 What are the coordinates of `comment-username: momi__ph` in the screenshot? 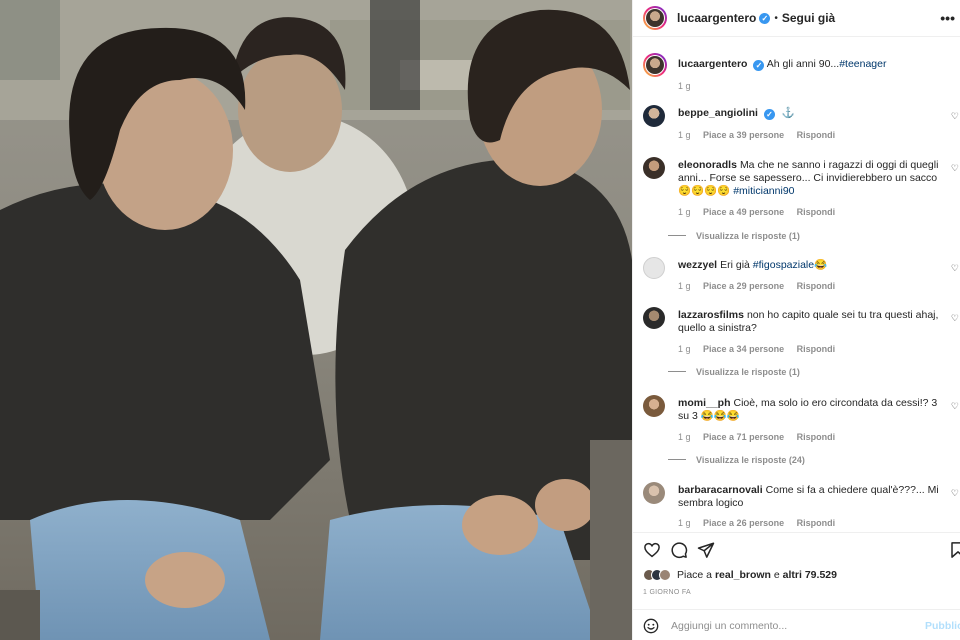 It's located at (704, 403).